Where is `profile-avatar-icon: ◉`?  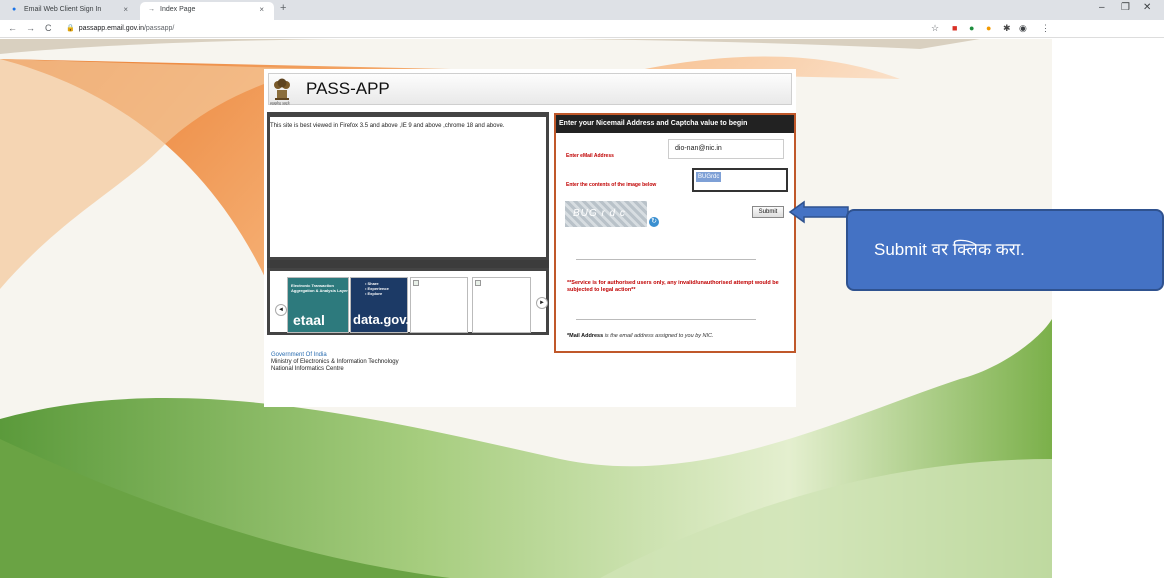
profile-avatar-icon: ◉ is located at coordinates (1023, 28).